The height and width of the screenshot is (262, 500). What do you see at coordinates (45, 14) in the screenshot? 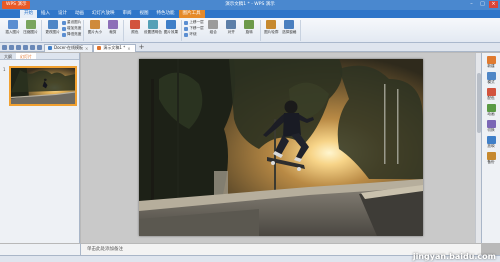
I see `menu-insert: 插入` at bounding box center [45, 14].